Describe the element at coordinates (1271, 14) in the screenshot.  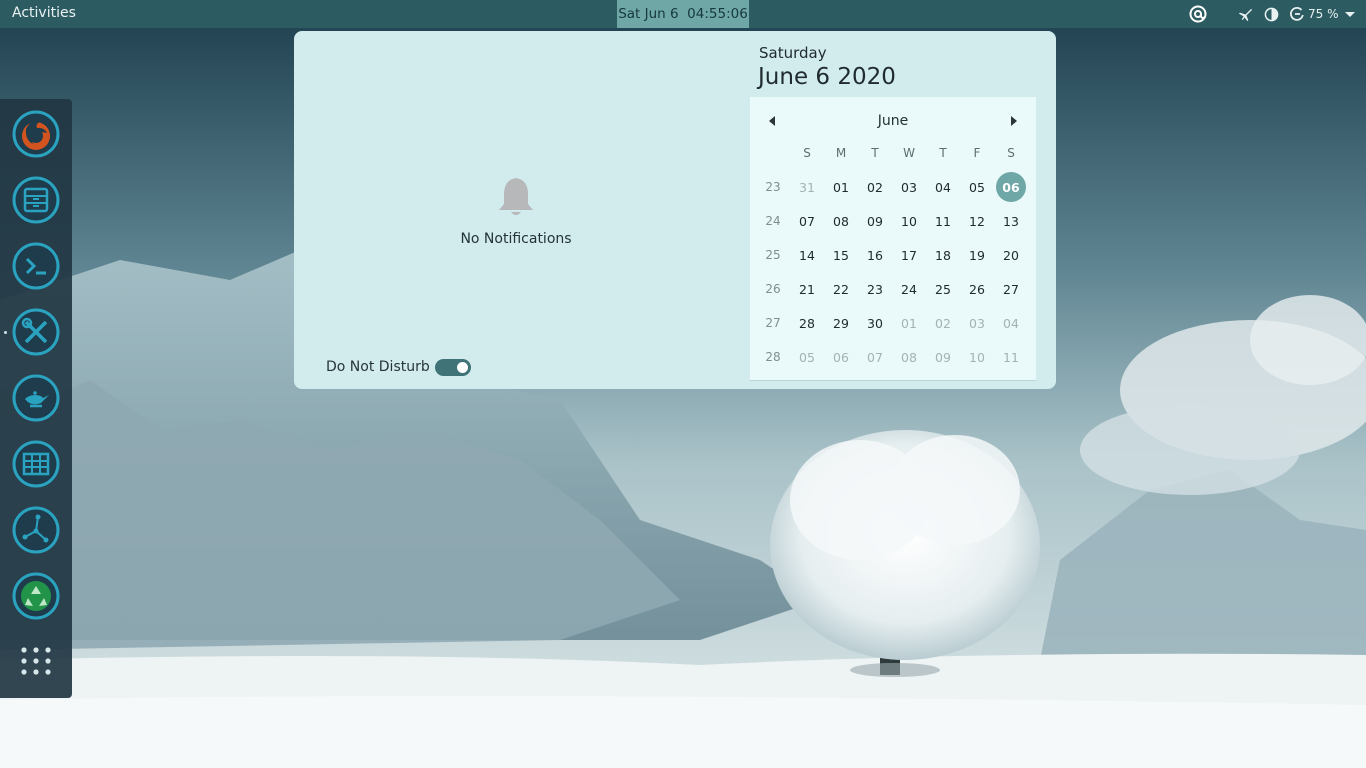
I see `night-light-icon` at that location.